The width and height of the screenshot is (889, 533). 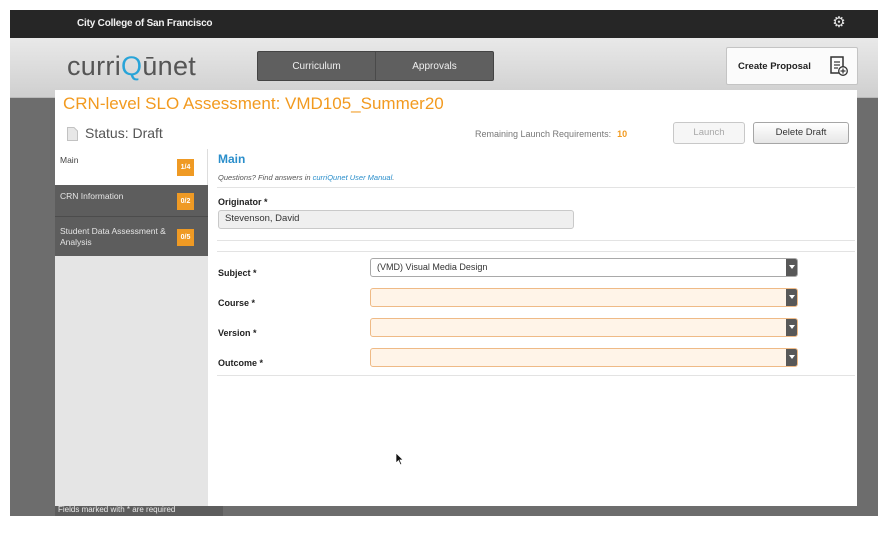 What do you see at coordinates (709, 133) in the screenshot?
I see `launch-button: Launch` at bounding box center [709, 133].